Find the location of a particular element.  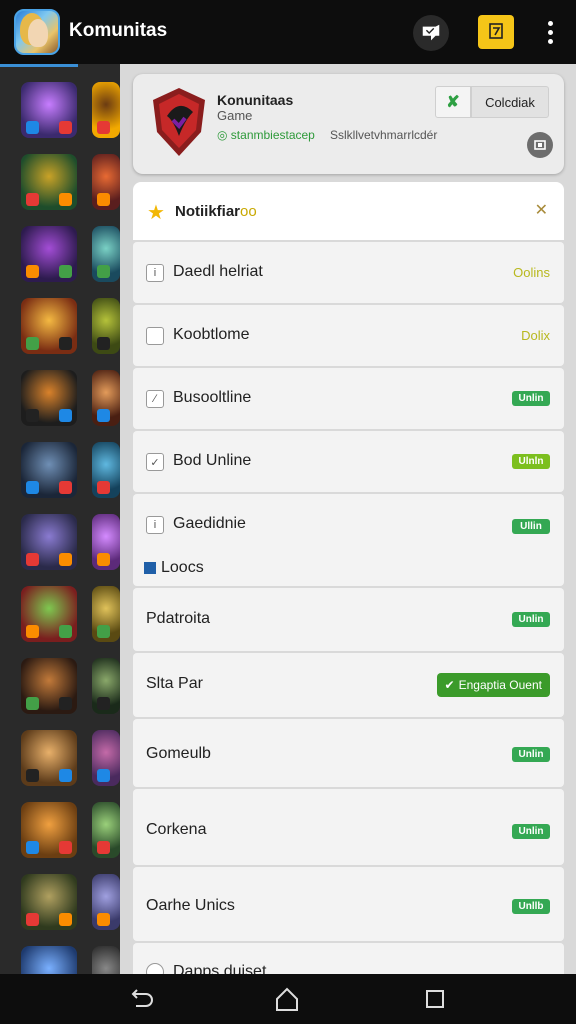

community-tag-secondary: Sslkllvetvhmarrlcdér is located at coordinates (384, 135).